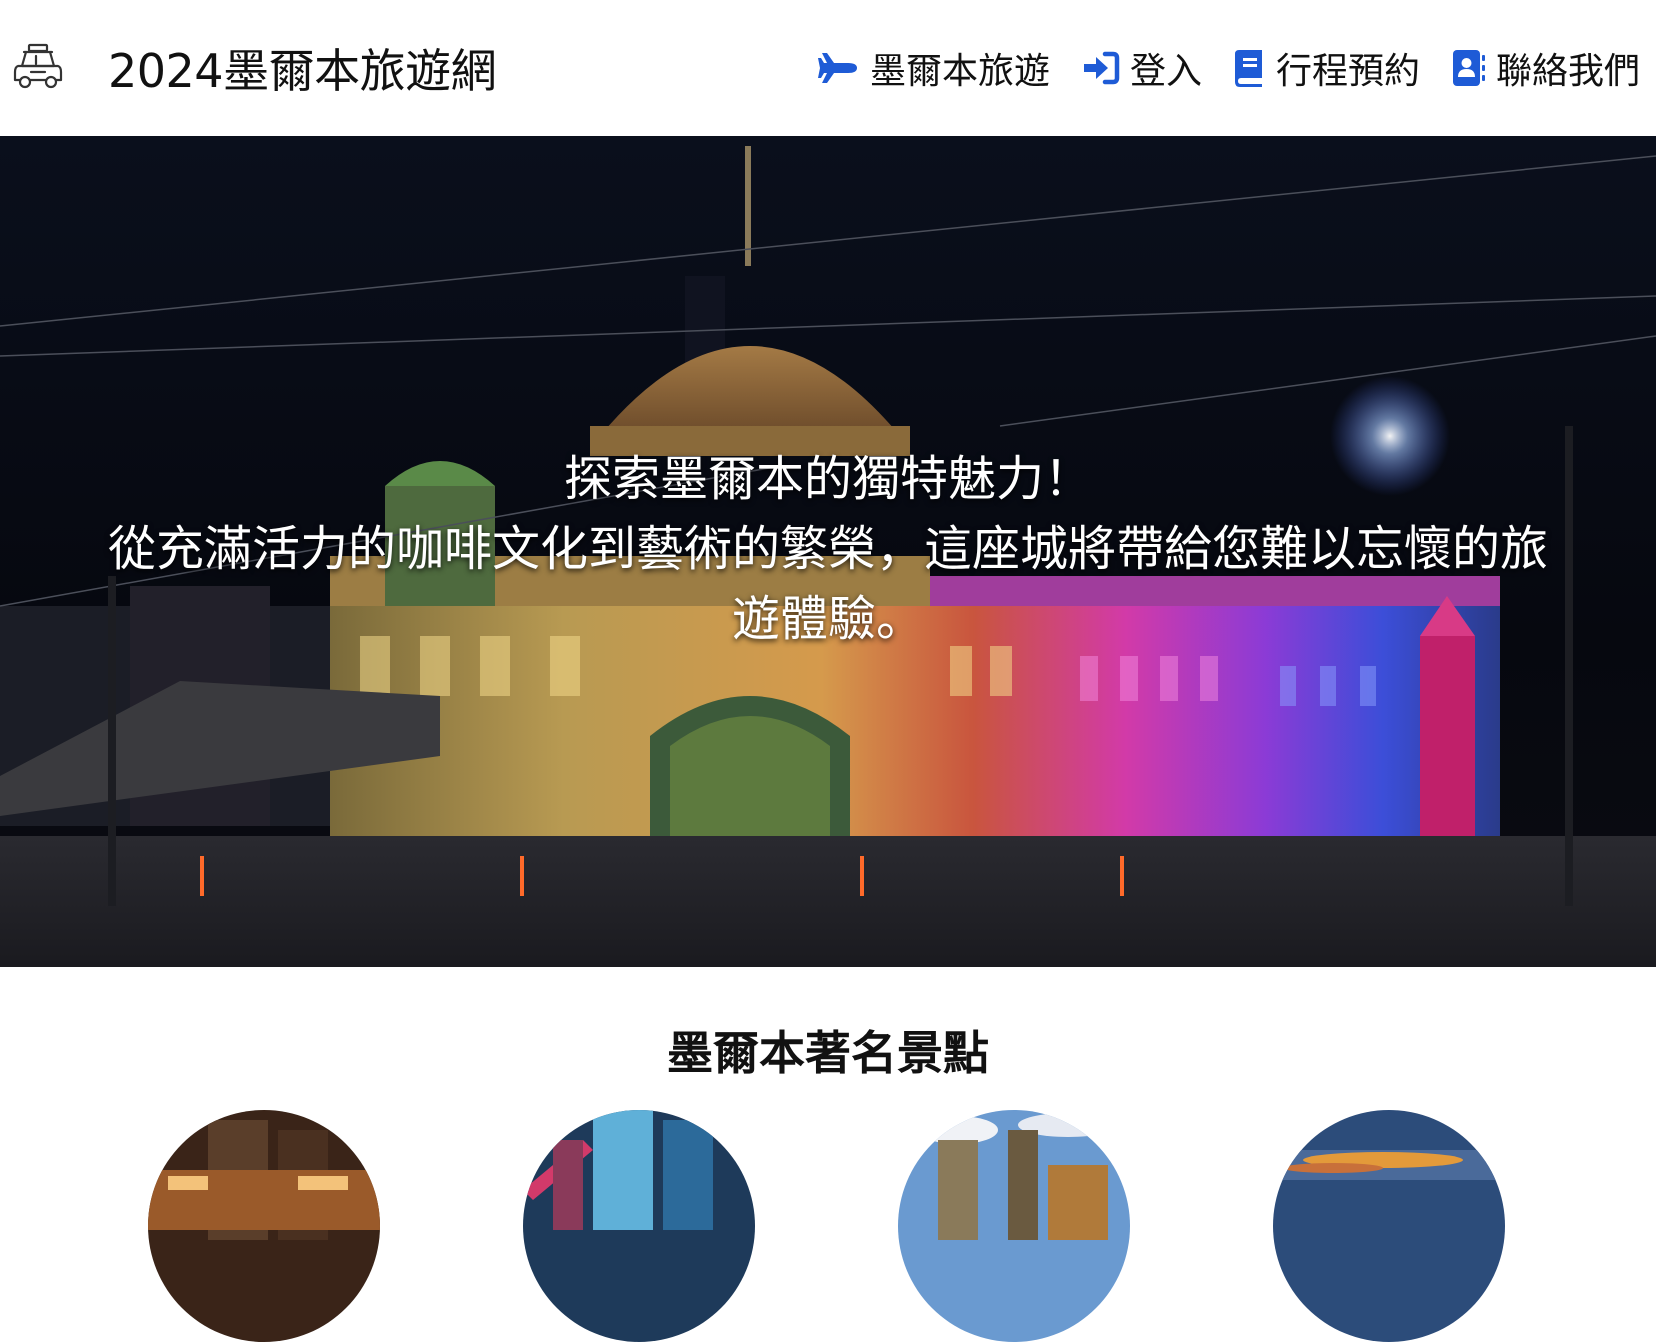 The width and height of the screenshot is (1656, 1342). I want to click on nav-item-booking: 行程預約, so click(1327, 68).